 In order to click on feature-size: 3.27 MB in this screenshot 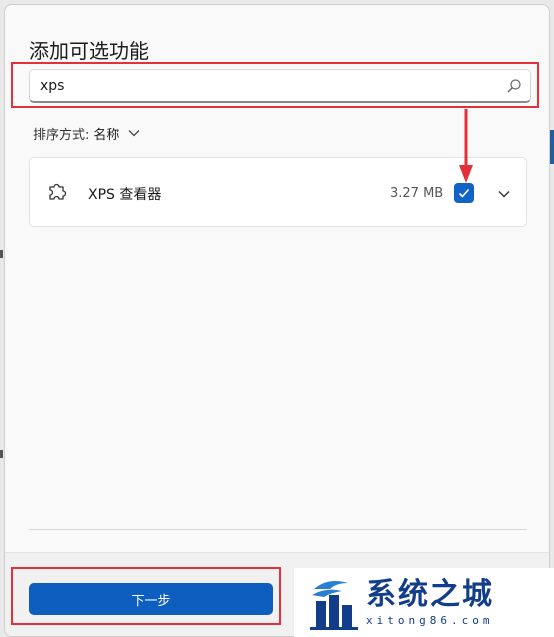, I will do `click(417, 193)`.